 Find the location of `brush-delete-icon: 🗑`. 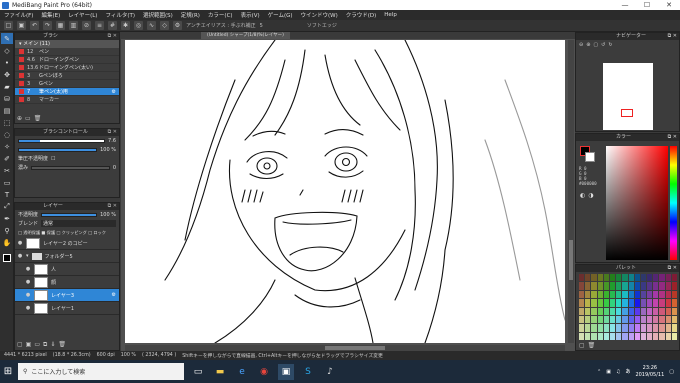

brush-delete-icon: 🗑 is located at coordinates (38, 118).